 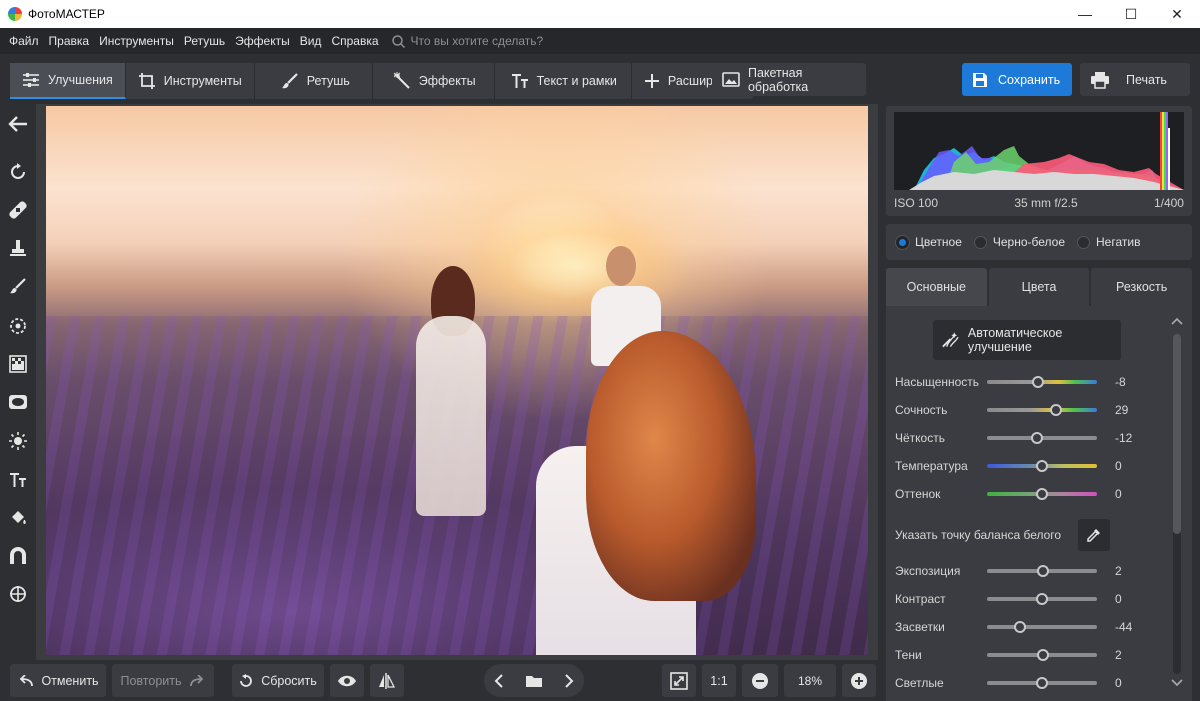 What do you see at coordinates (18, 210) in the screenshot?
I see `bandage-icon` at bounding box center [18, 210].